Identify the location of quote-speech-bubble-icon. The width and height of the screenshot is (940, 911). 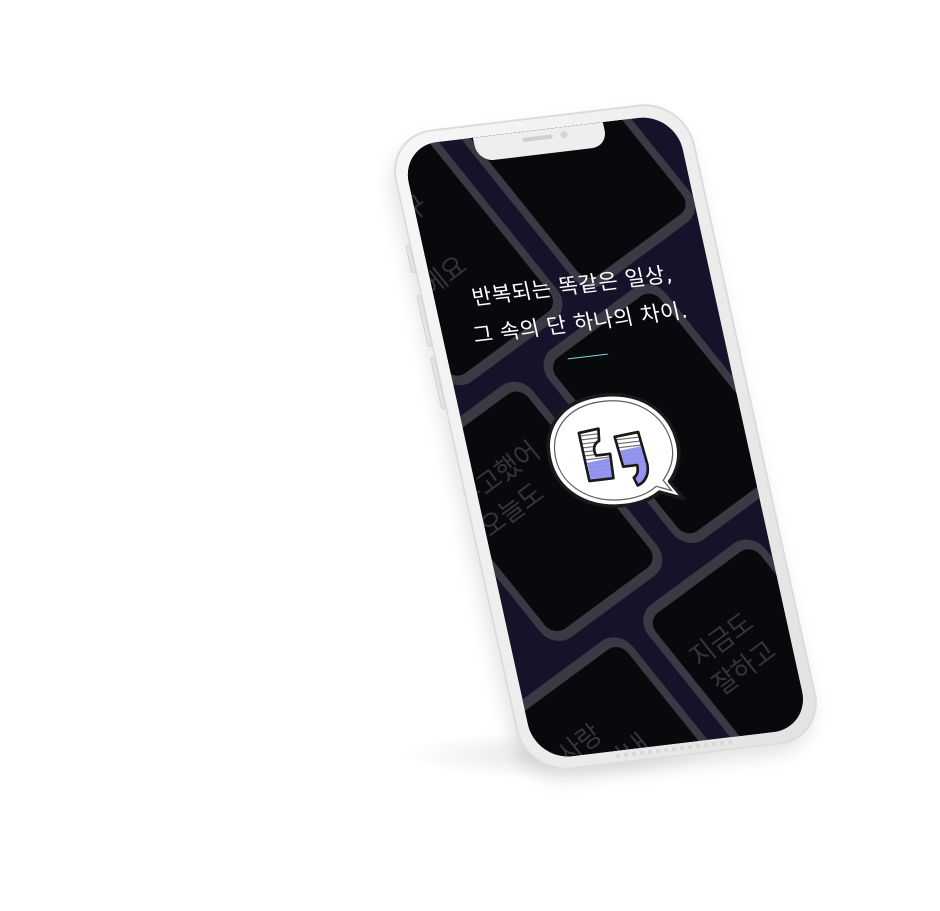
(616, 450).